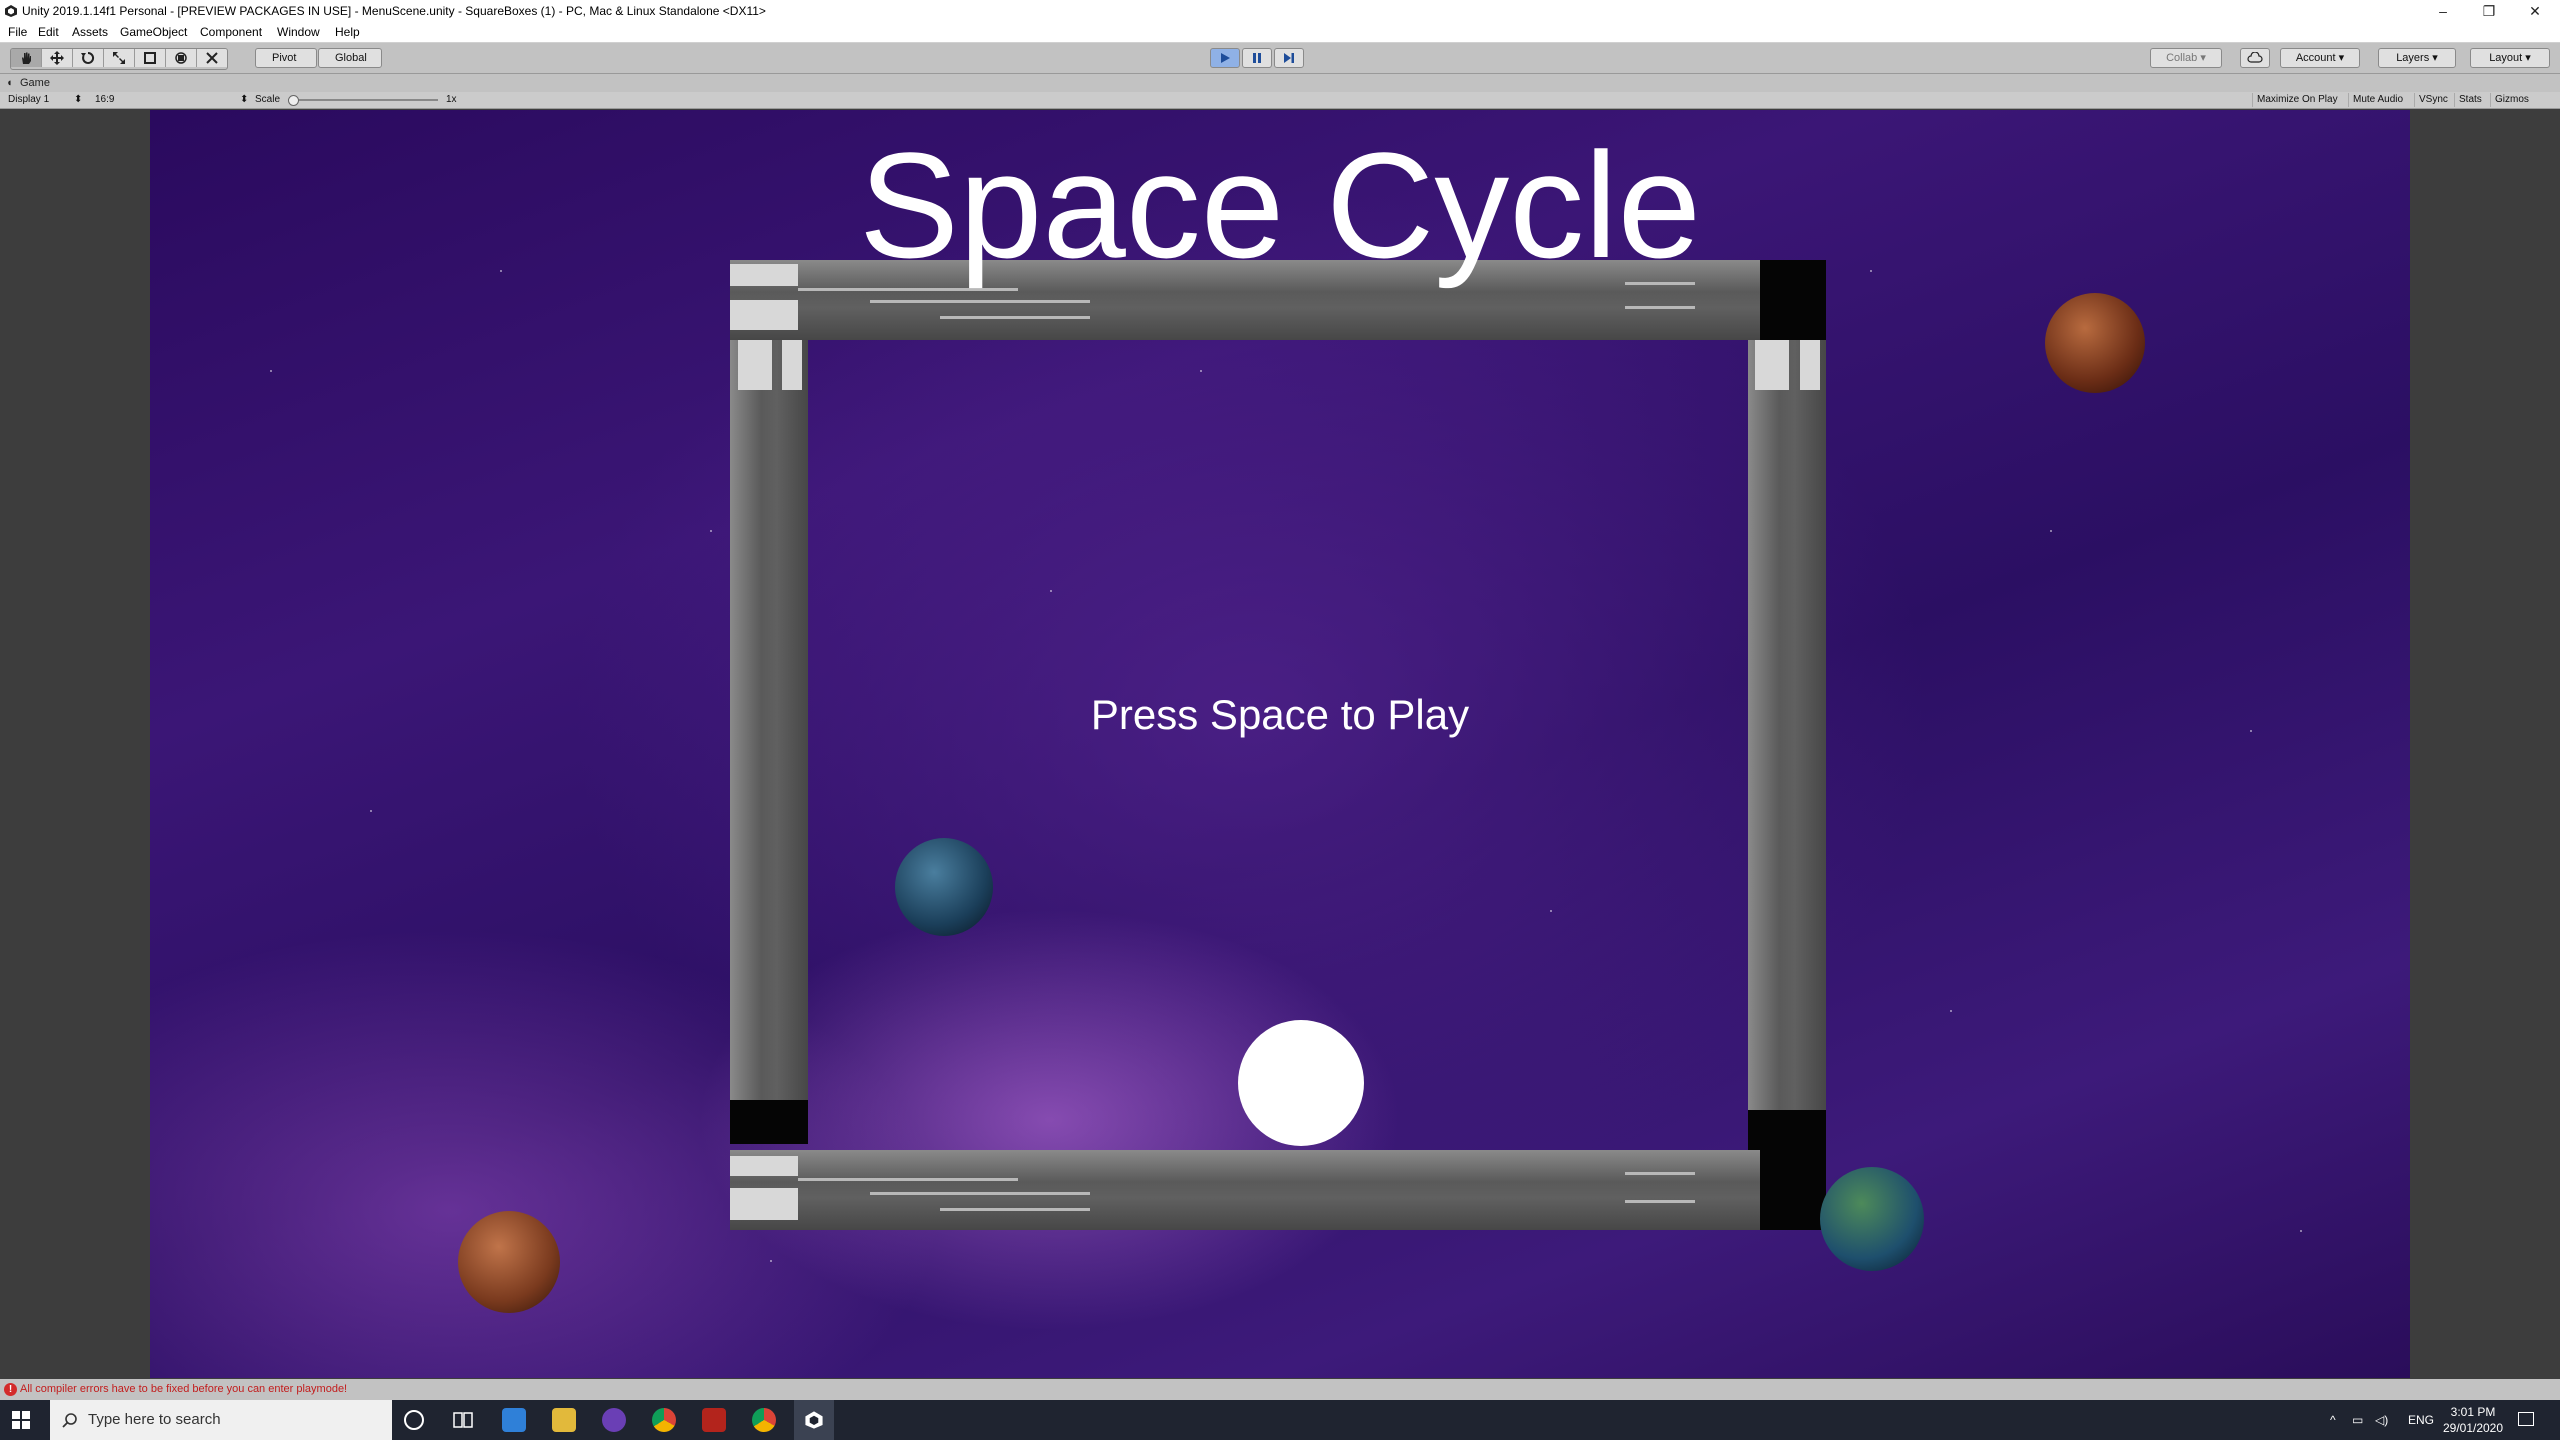 The image size is (2560, 1440). What do you see at coordinates (664, 1420) in the screenshot?
I see `chrome-icon` at bounding box center [664, 1420].